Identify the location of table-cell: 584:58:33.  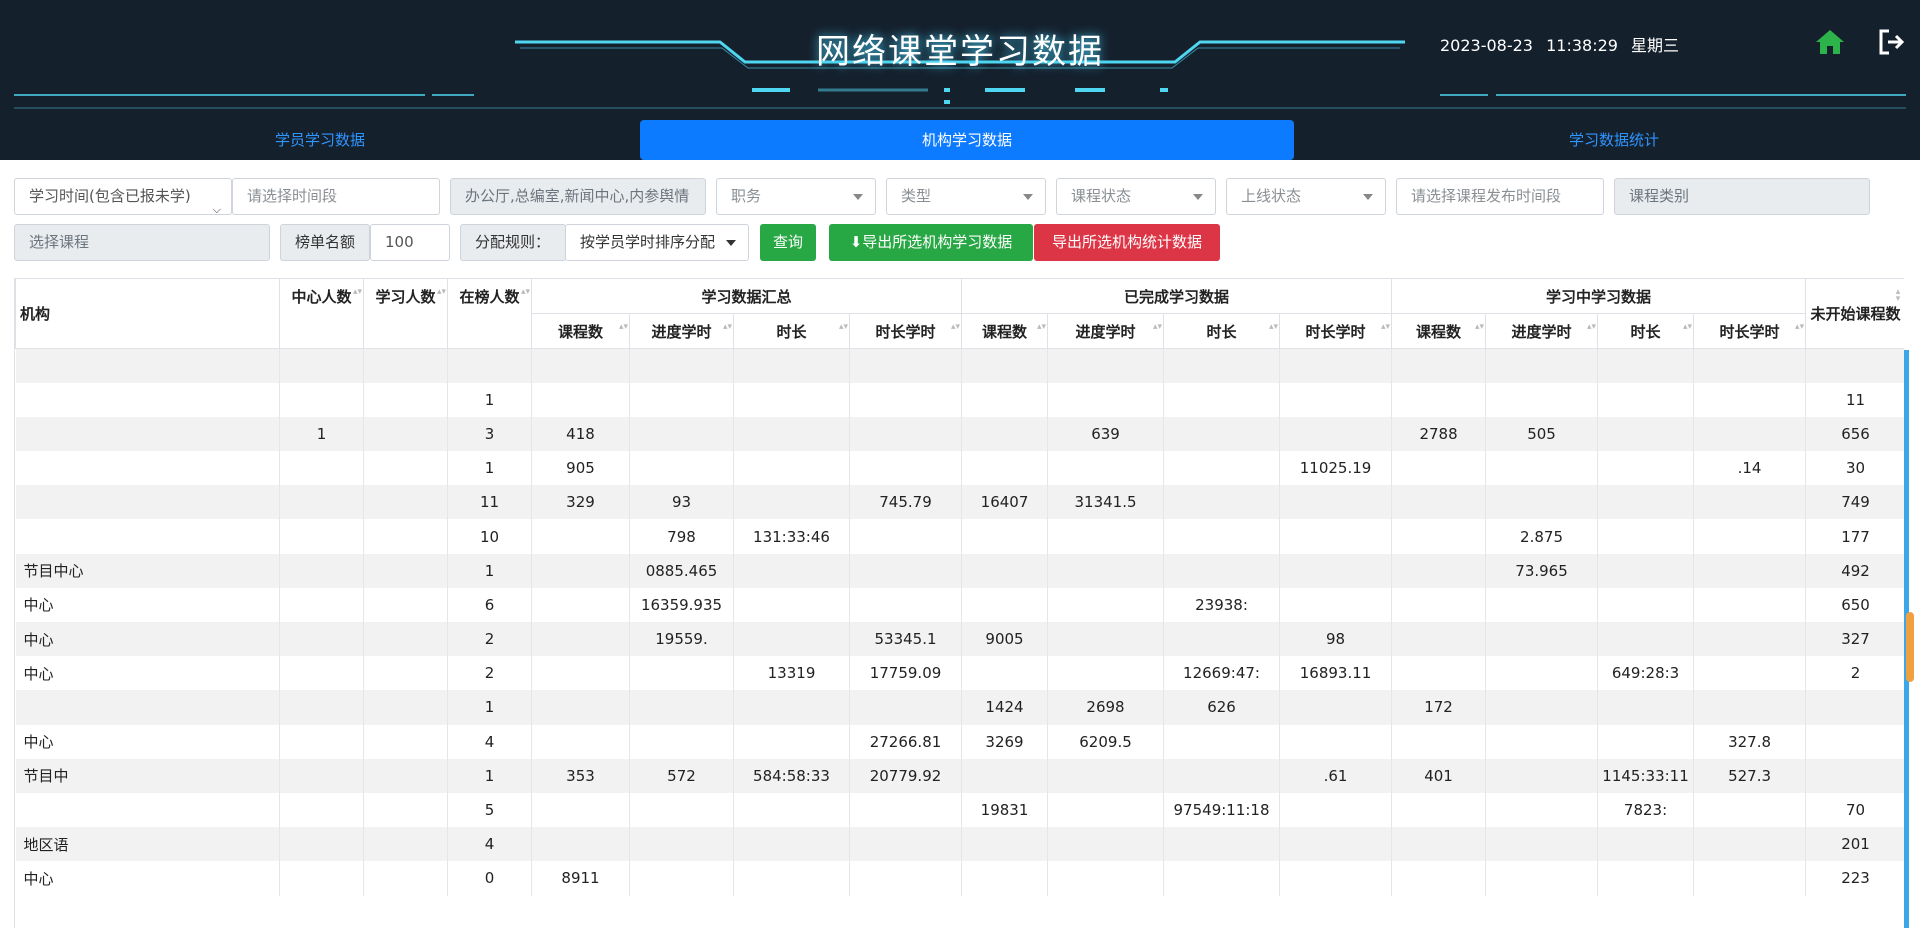
(791, 775).